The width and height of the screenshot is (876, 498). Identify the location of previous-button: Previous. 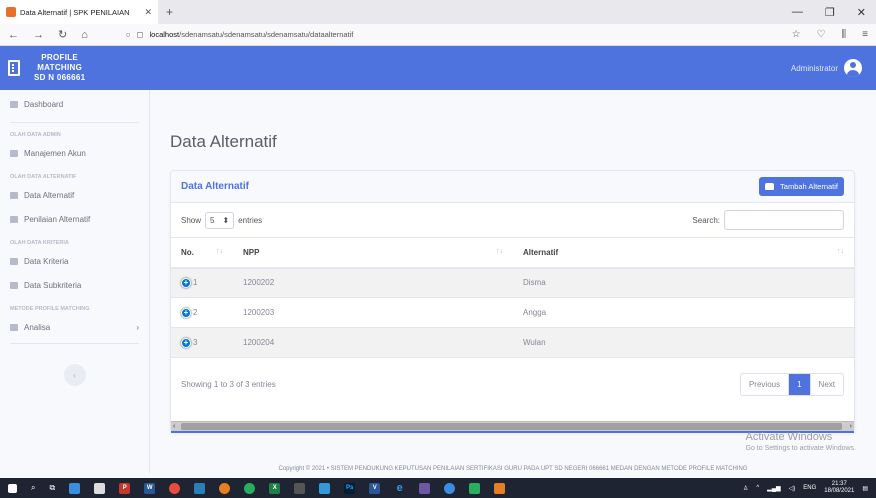
(765, 384).